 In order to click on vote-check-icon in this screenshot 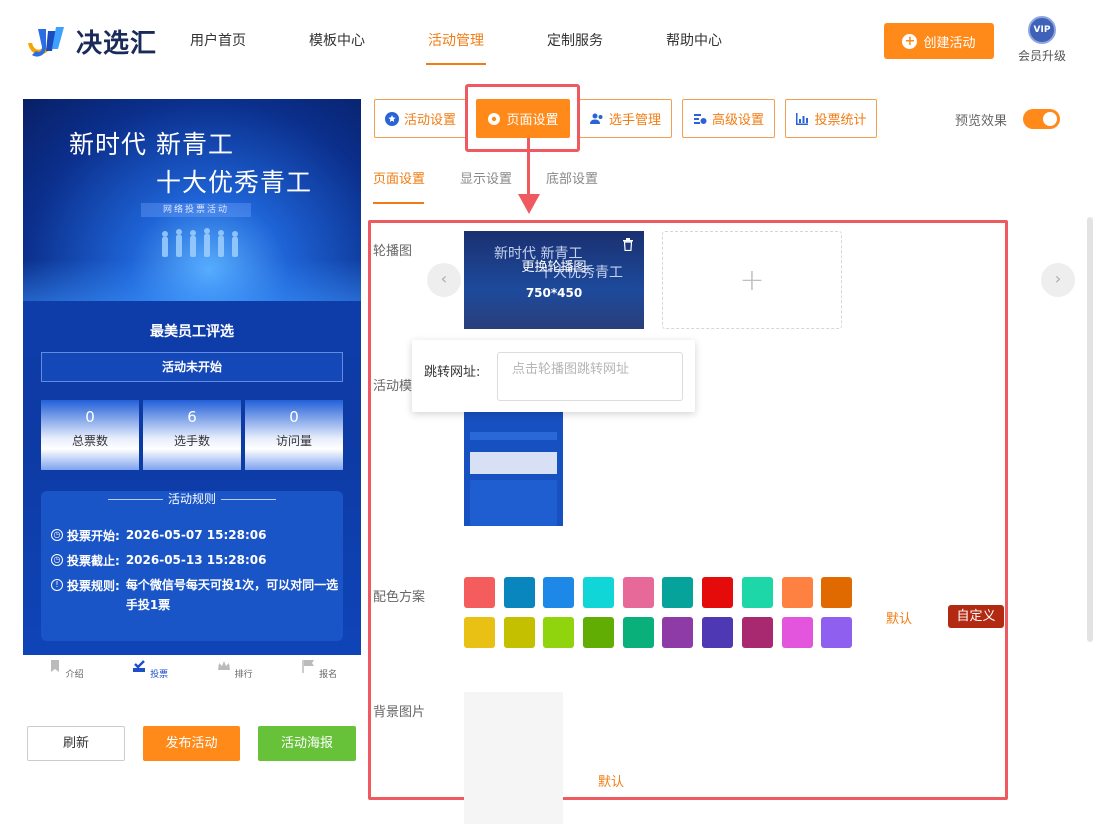, I will do `click(139, 666)`.